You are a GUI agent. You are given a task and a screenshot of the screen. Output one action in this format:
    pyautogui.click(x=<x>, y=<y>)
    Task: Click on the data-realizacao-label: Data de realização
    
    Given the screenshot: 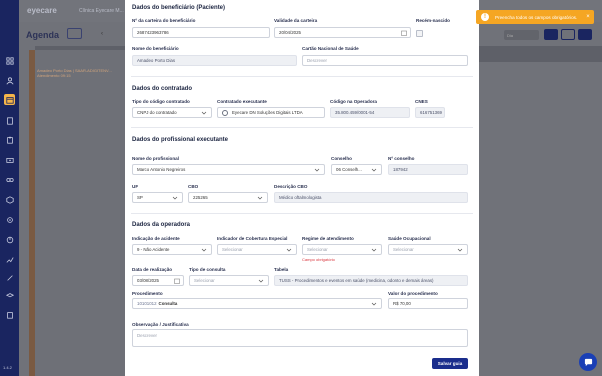 What is the action you would take?
    pyautogui.click(x=152, y=269)
    